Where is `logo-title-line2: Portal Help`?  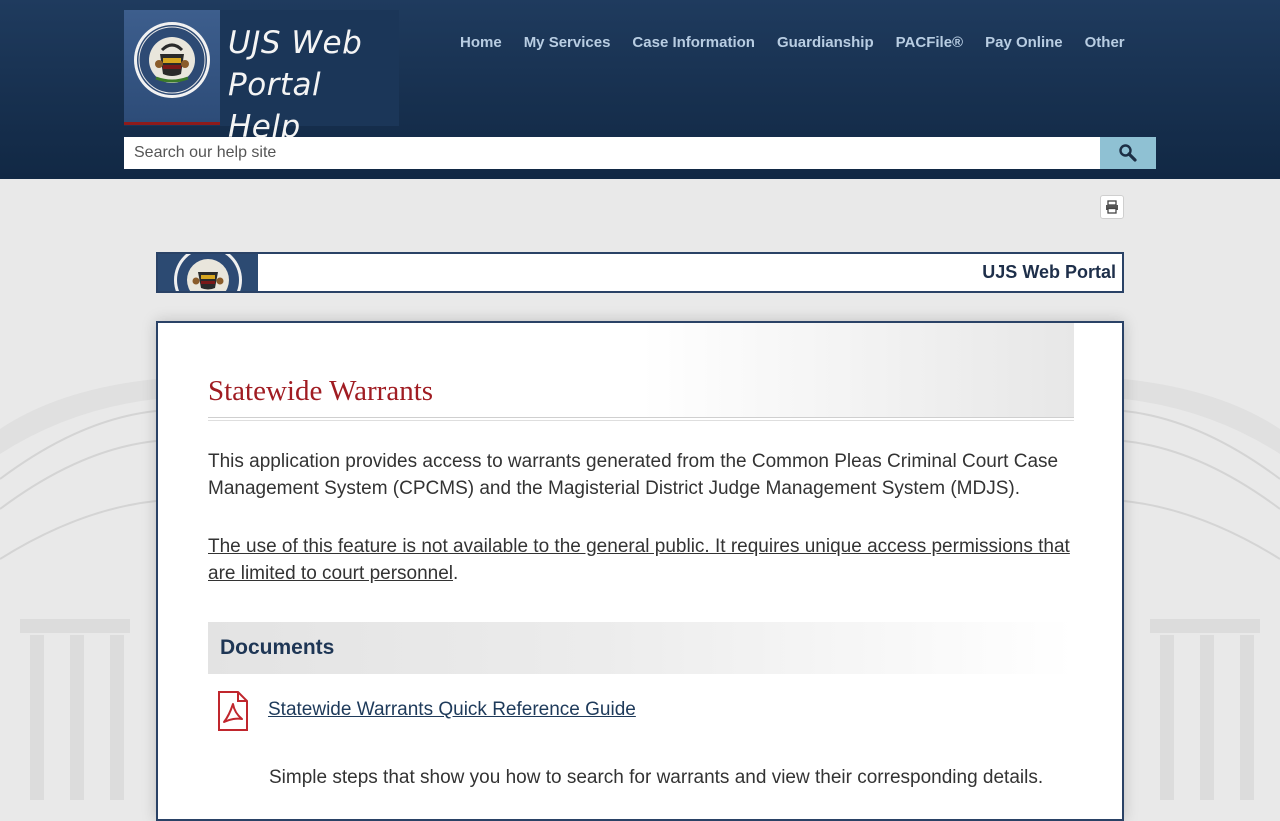 logo-title-line2: Portal Help is located at coordinates (275, 106).